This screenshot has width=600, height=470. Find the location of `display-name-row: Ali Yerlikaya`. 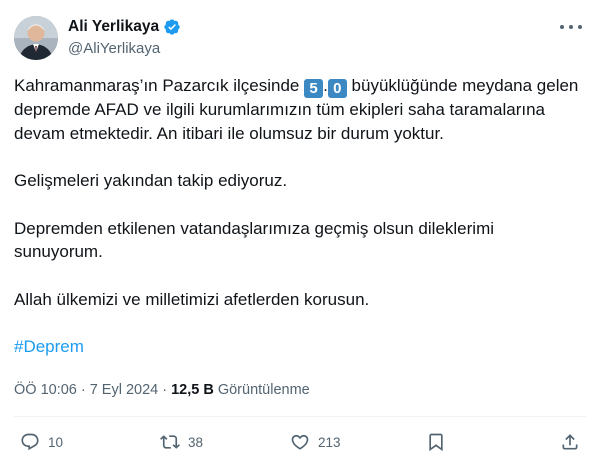

display-name-row: Ali Yerlikaya is located at coordinates (124, 27).